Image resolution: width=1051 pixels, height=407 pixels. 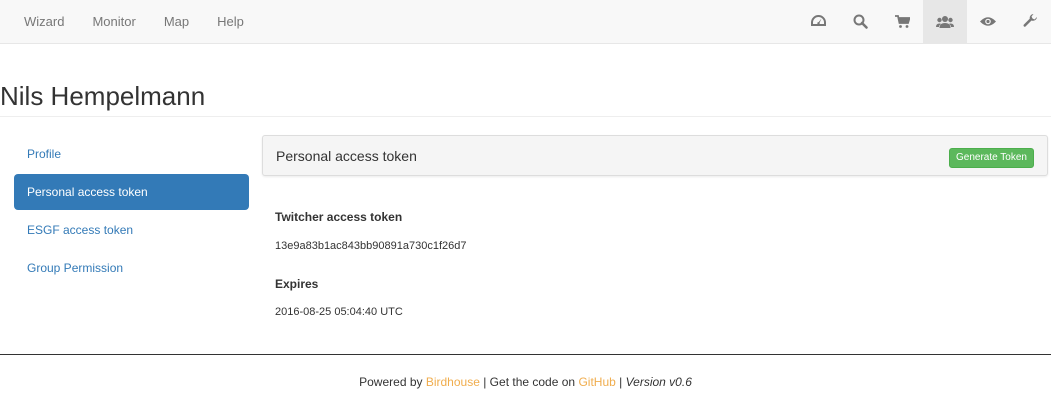 I want to click on dashboard-button, so click(x=818, y=21).